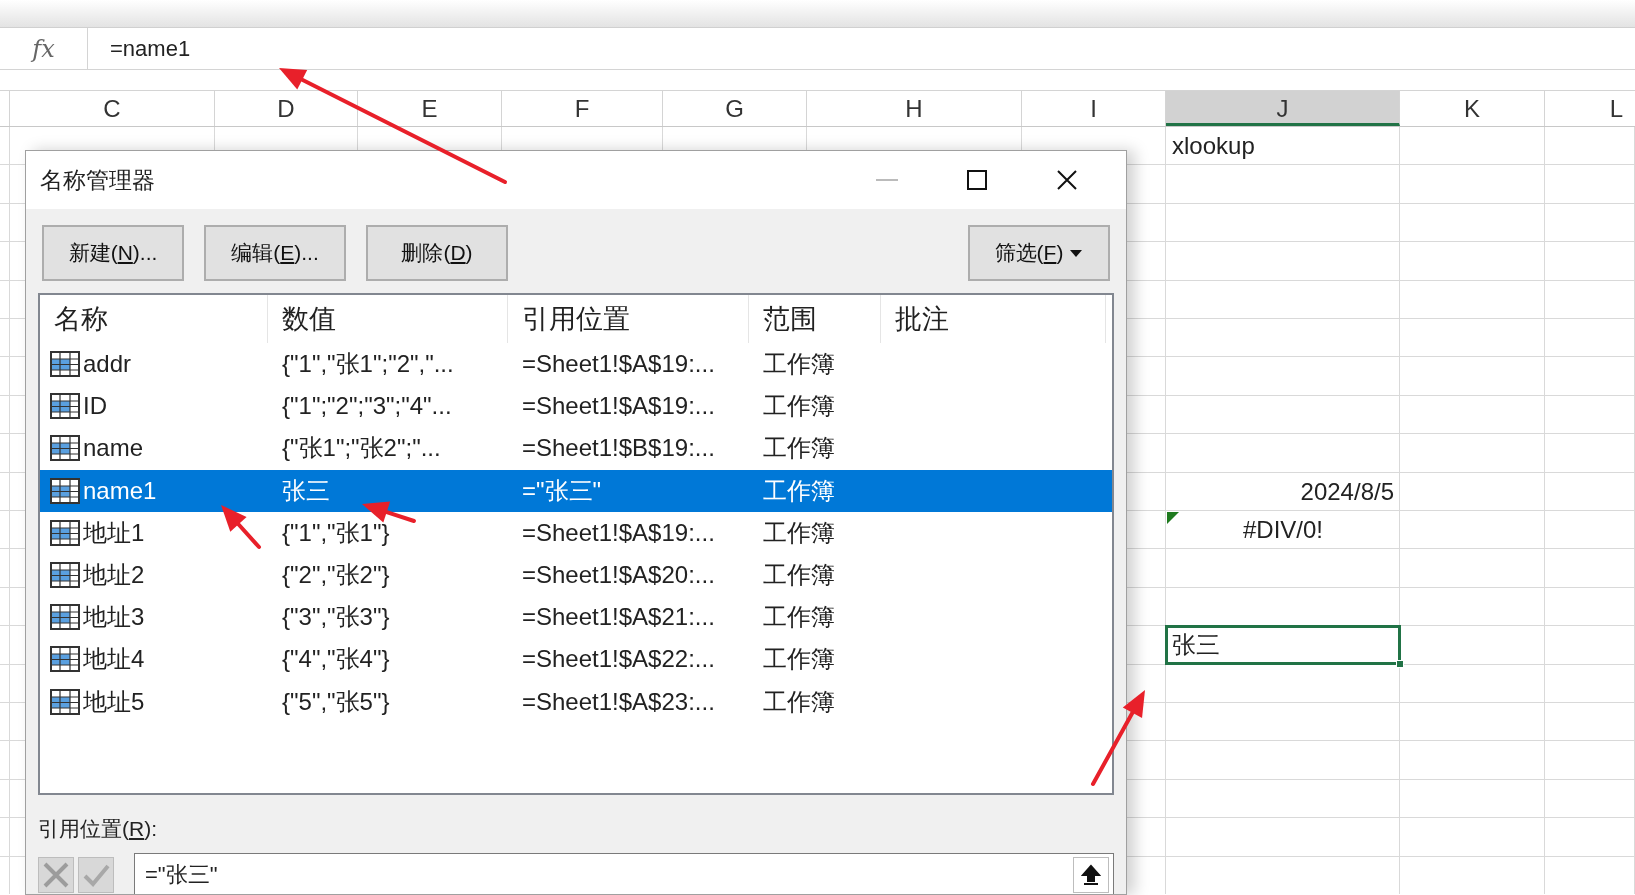  Describe the element at coordinates (336, 659) in the screenshot. I see `value-text: {"4","张4"}` at that location.